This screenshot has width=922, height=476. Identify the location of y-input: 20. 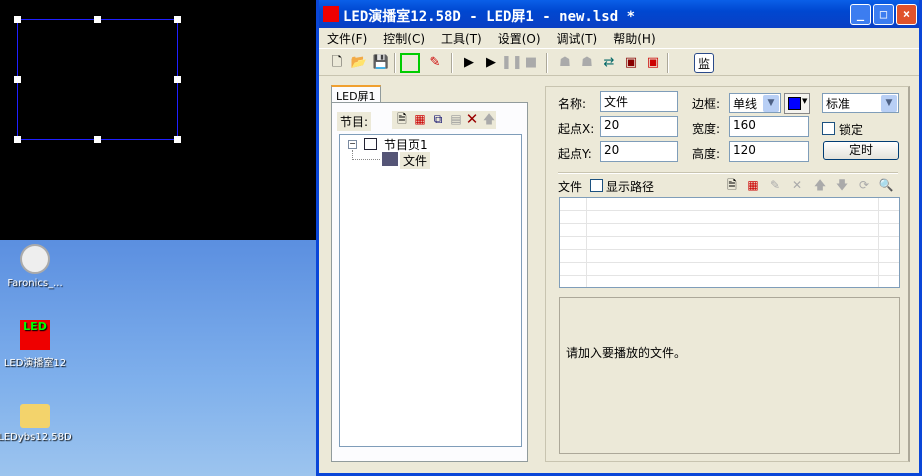
(639, 151).